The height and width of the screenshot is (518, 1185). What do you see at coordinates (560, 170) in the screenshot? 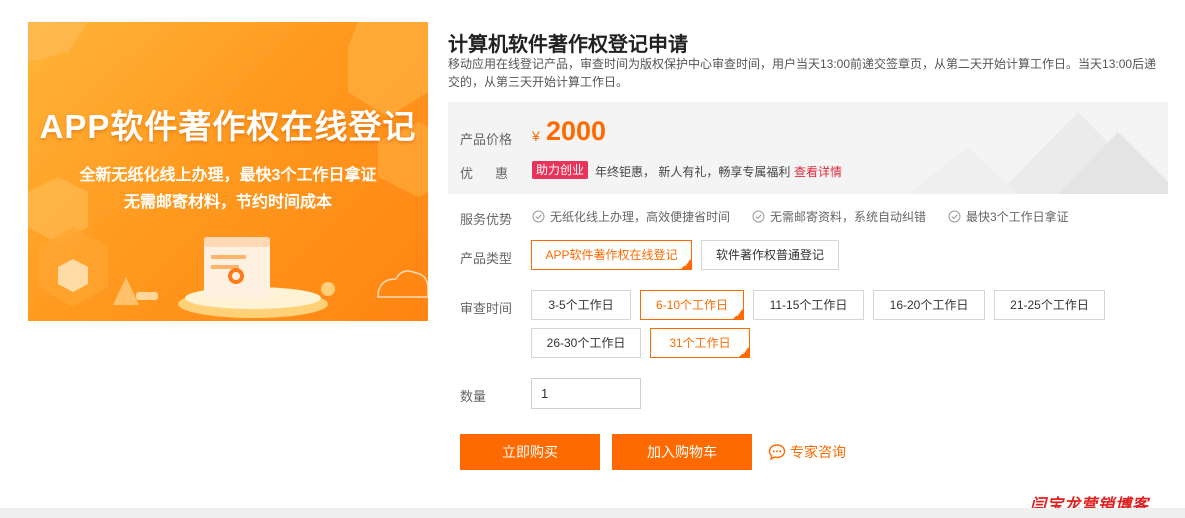
I see `promo-badge: 助力创业` at bounding box center [560, 170].